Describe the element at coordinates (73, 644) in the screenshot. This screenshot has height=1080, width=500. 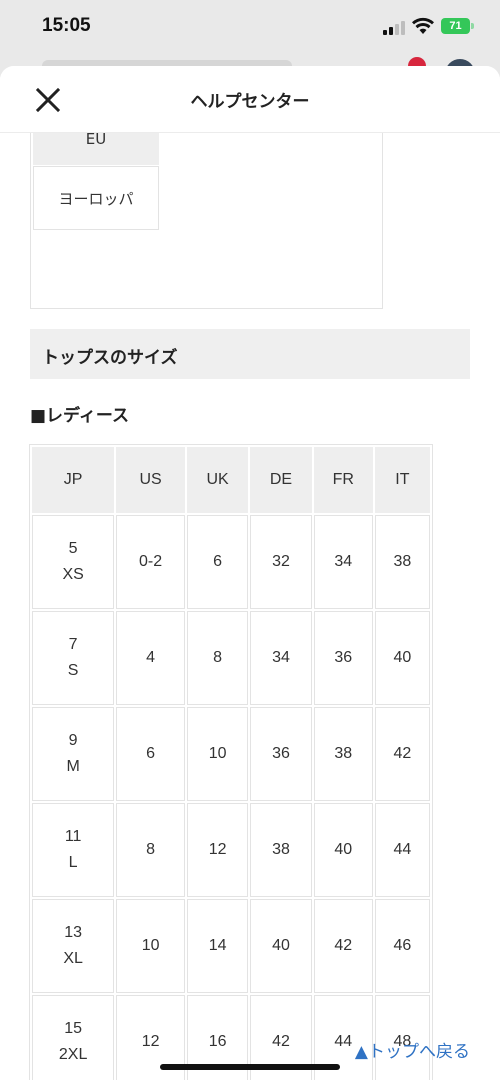
I see `jp-number: 7` at that location.